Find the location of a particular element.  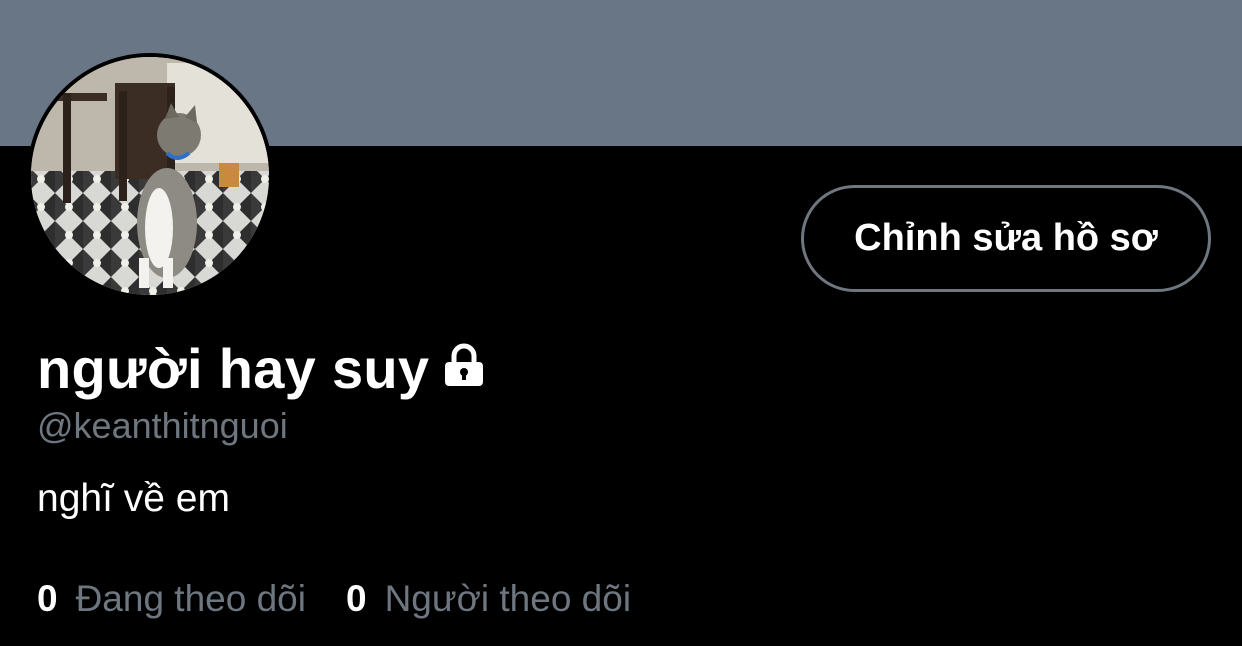

followers-label: Người theo dõi is located at coordinates (508, 598).